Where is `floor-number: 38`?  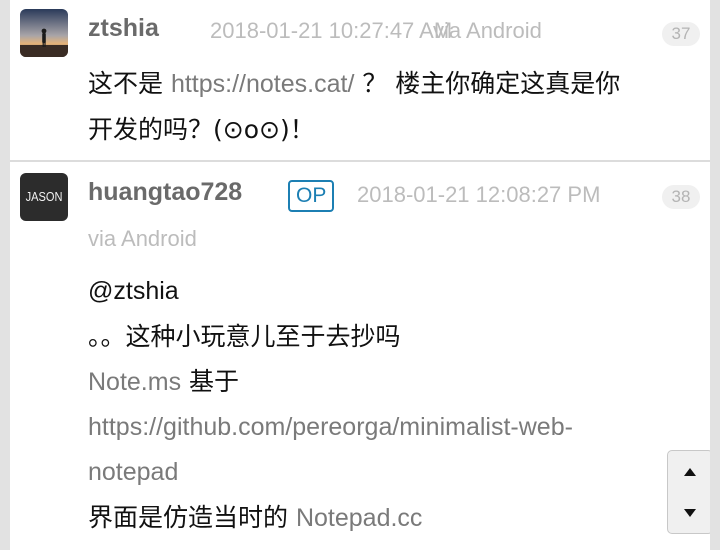 floor-number: 38 is located at coordinates (681, 197).